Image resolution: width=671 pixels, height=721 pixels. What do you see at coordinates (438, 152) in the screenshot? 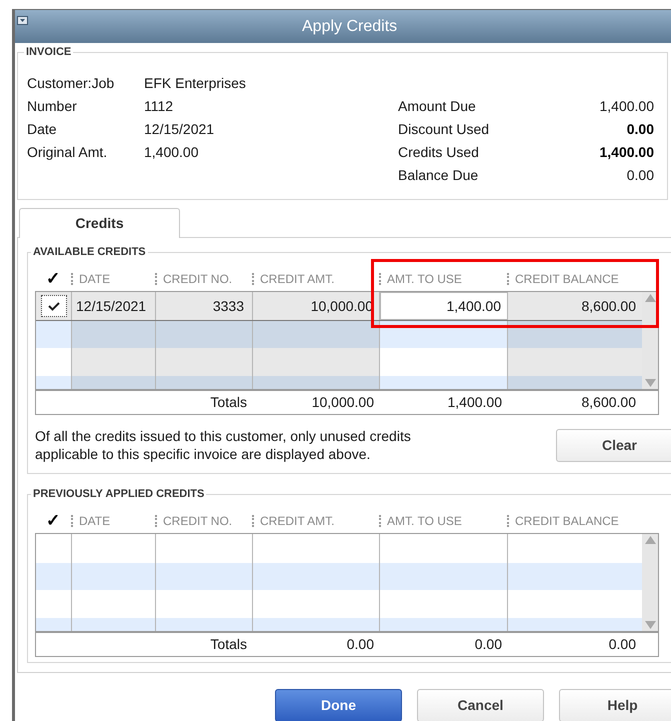
I see `summary-label: Credits Used` at bounding box center [438, 152].